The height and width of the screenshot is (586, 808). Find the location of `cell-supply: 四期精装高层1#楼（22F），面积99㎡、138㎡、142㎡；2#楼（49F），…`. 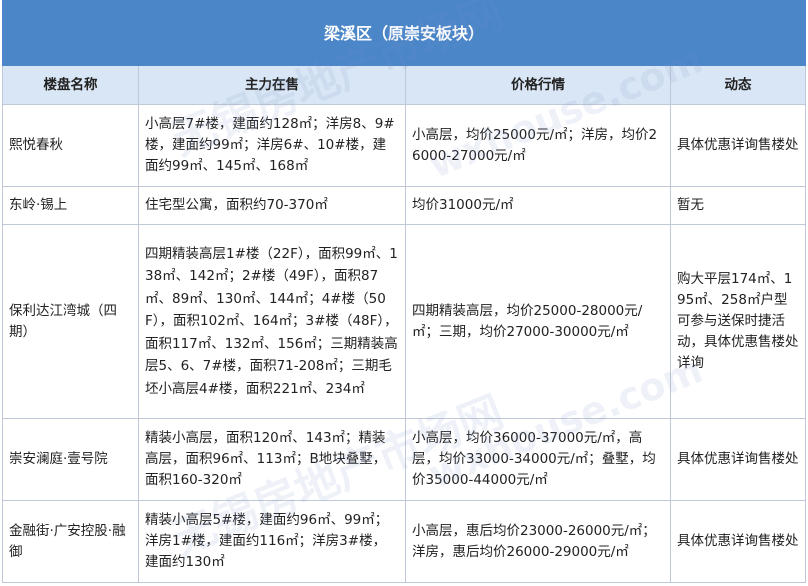

cell-supply: 四期精装高层1#楼（22F），面积99㎡、138㎡、142㎡；2#楼（49F），… is located at coordinates (272, 321).